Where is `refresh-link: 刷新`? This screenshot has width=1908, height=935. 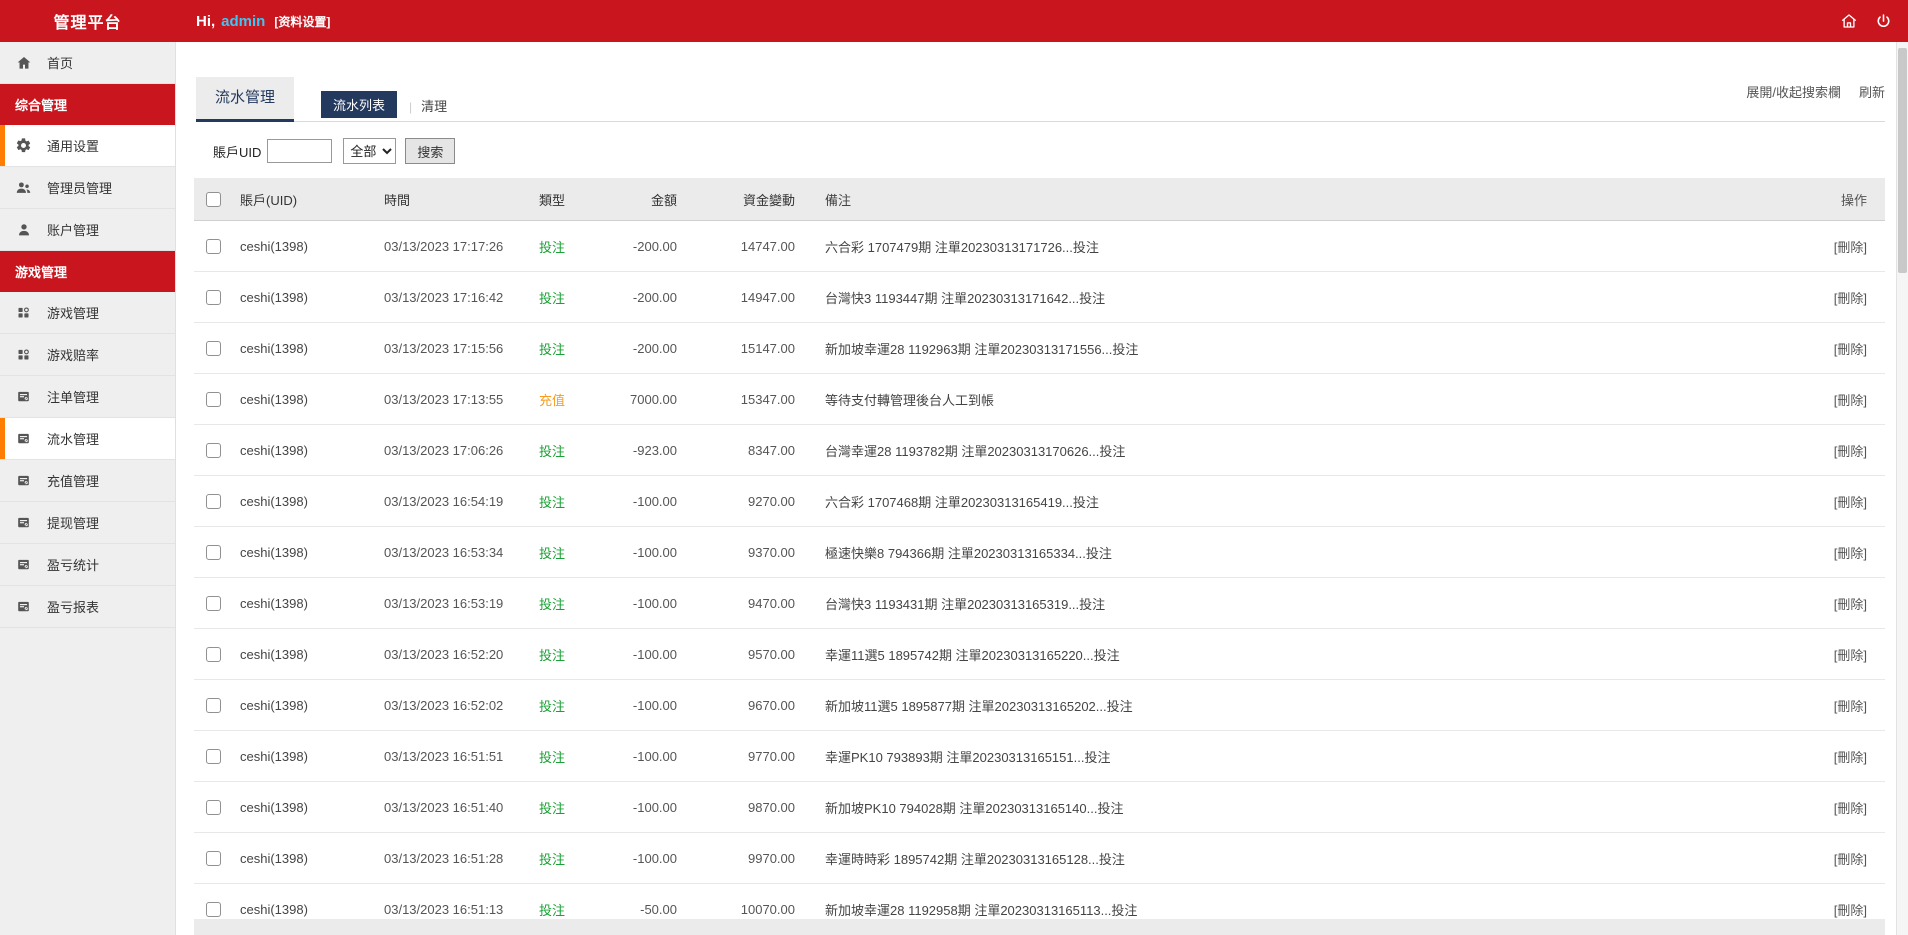
refresh-link: 刷新 is located at coordinates (1872, 91).